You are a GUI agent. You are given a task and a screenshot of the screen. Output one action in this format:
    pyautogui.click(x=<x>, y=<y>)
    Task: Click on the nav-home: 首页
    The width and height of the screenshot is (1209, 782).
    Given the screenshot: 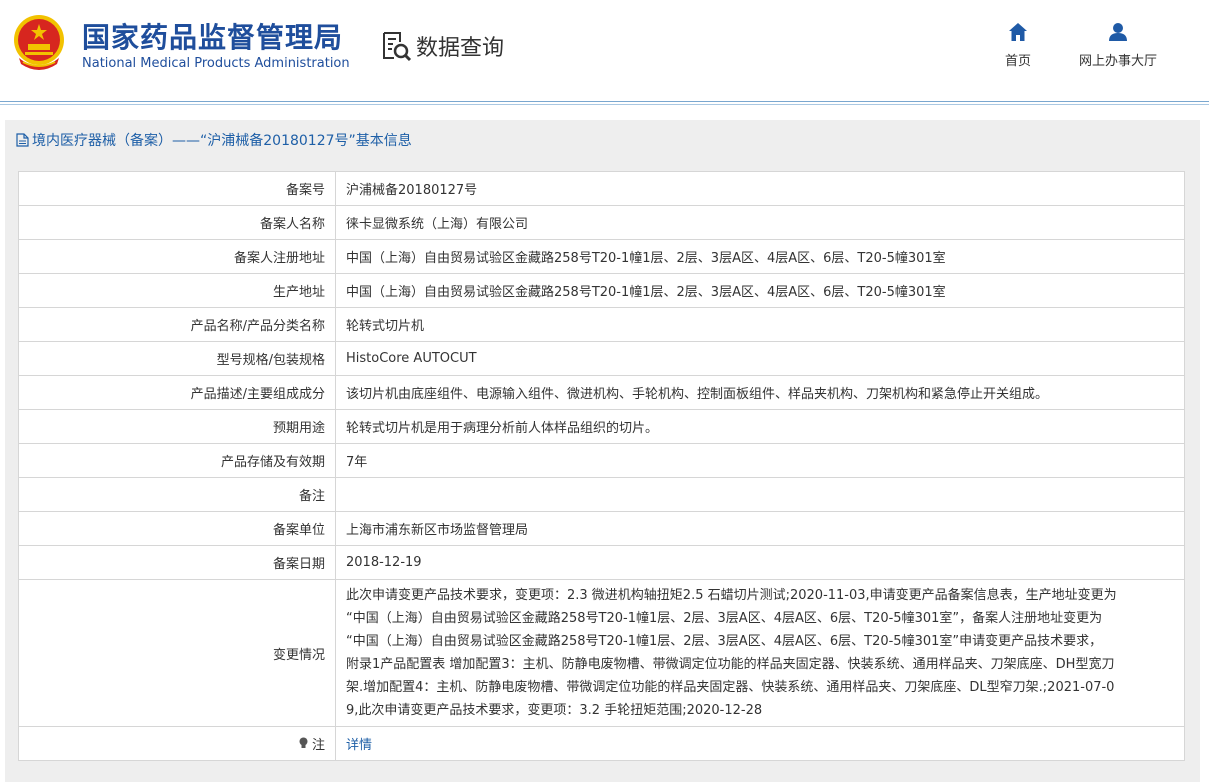 What is the action you would take?
    pyautogui.click(x=1018, y=45)
    